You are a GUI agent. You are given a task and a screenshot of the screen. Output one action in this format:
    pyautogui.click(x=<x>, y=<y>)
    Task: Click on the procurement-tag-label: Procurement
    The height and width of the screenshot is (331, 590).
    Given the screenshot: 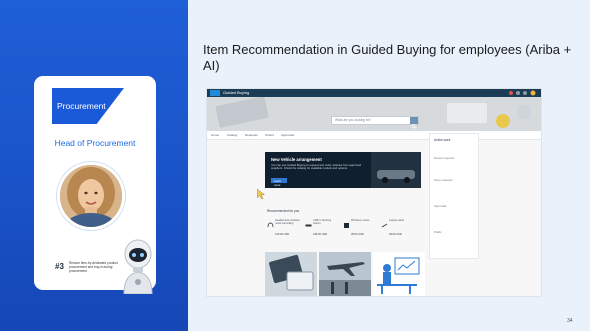 What is the action you would take?
    pyautogui.click(x=81, y=106)
    